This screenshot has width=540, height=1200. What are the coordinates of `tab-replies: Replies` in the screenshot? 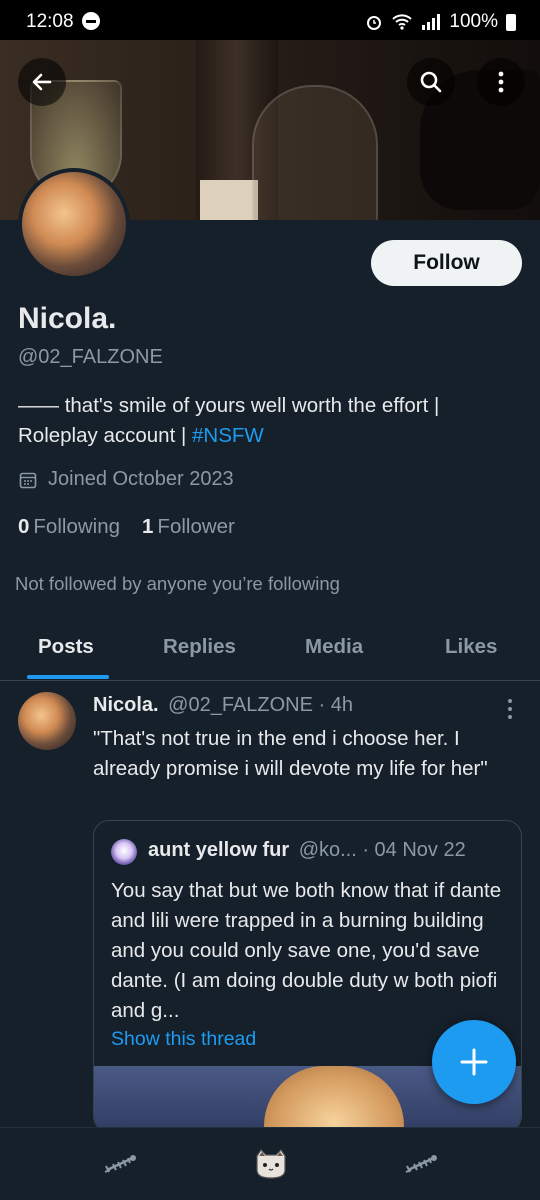 It's located at (199, 647).